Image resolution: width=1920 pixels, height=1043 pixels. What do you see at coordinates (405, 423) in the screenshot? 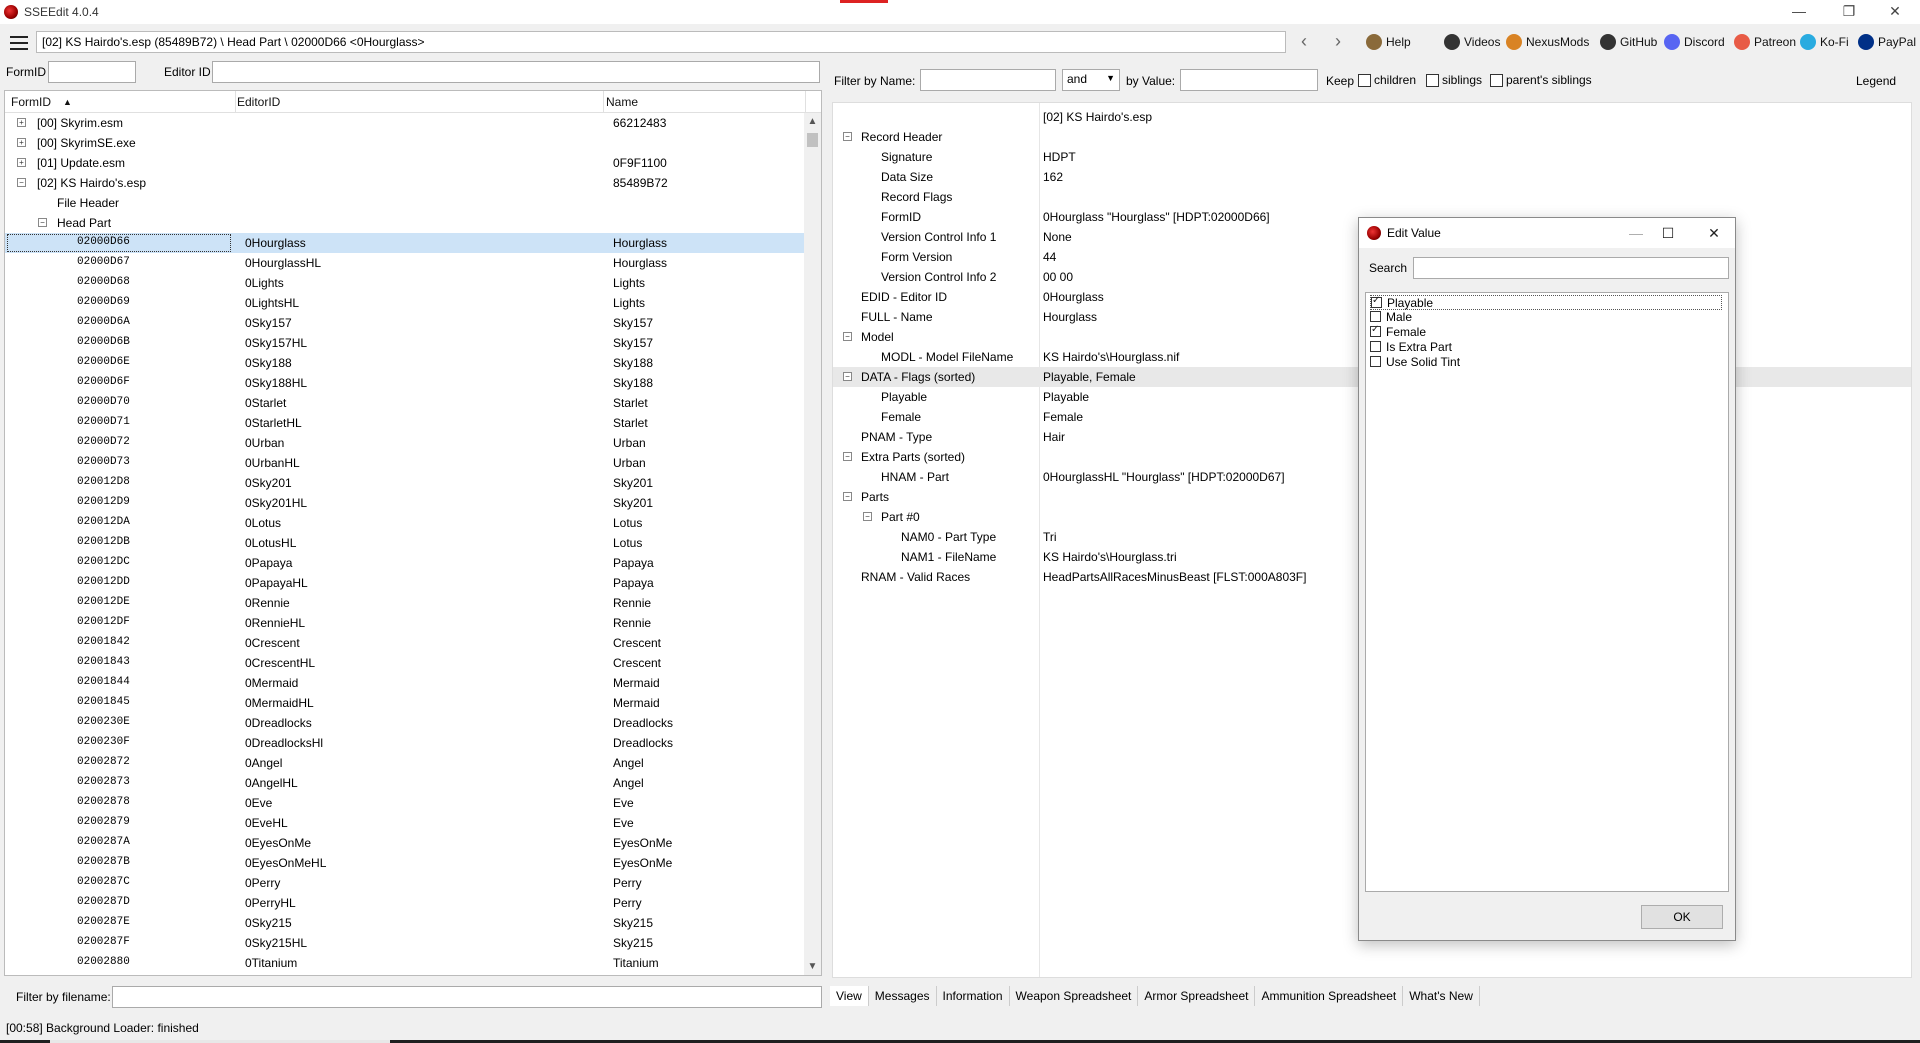
I see `table-row: 02000D71 0StarletHL Starlet` at bounding box center [405, 423].